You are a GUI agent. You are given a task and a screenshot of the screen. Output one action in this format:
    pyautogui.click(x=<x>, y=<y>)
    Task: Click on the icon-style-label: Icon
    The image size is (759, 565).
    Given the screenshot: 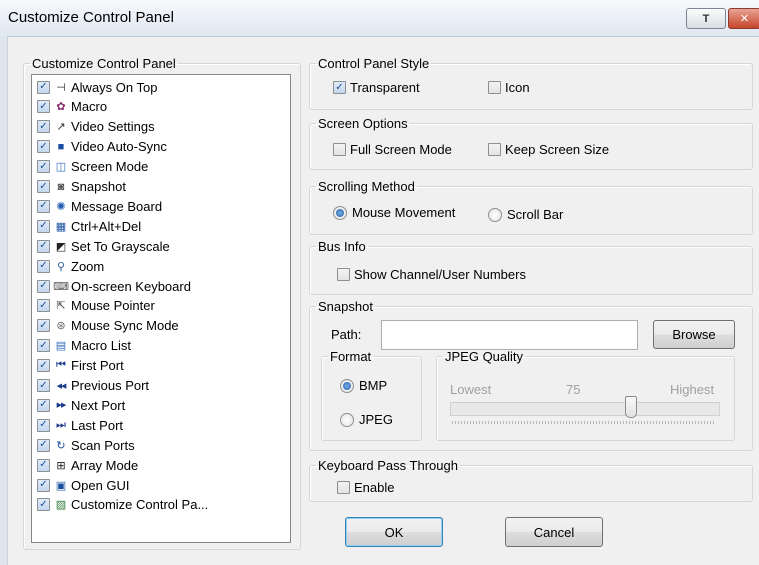 What is the action you would take?
    pyautogui.click(x=517, y=87)
    